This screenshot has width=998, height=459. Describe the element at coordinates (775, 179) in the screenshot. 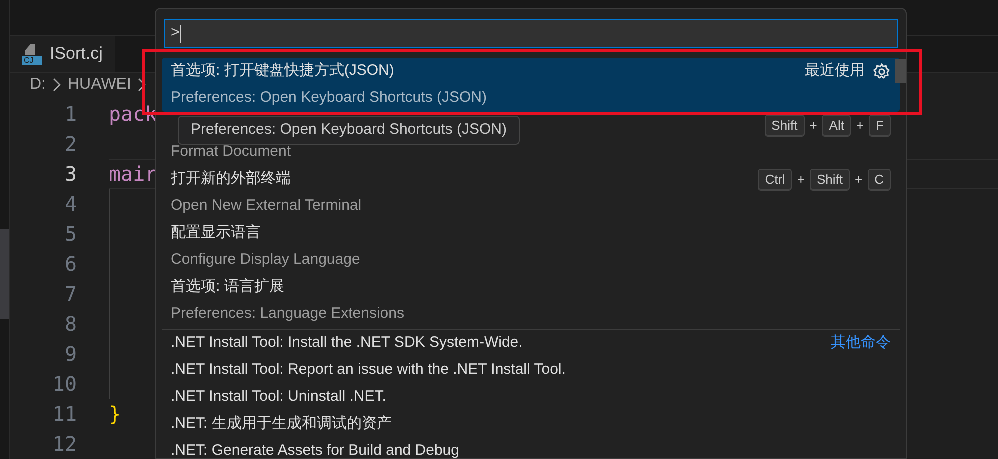

I see `key-cap: Ctrl` at that location.